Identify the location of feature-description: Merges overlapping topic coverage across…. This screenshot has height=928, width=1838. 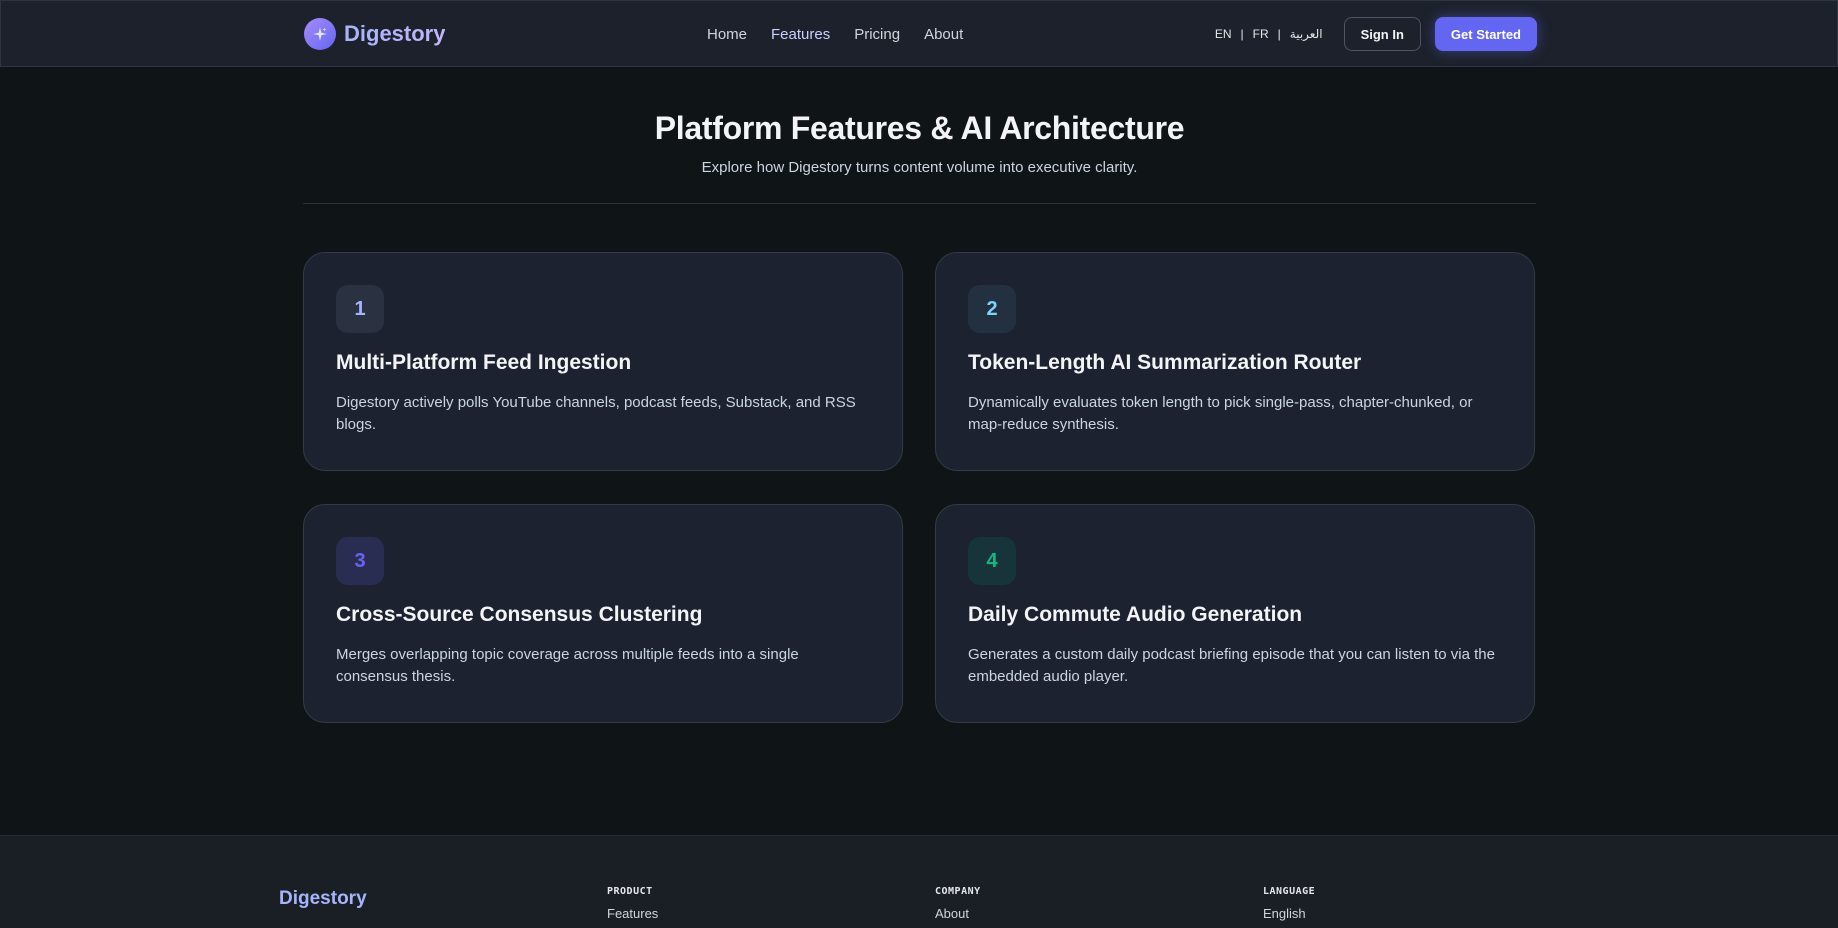
(567, 665).